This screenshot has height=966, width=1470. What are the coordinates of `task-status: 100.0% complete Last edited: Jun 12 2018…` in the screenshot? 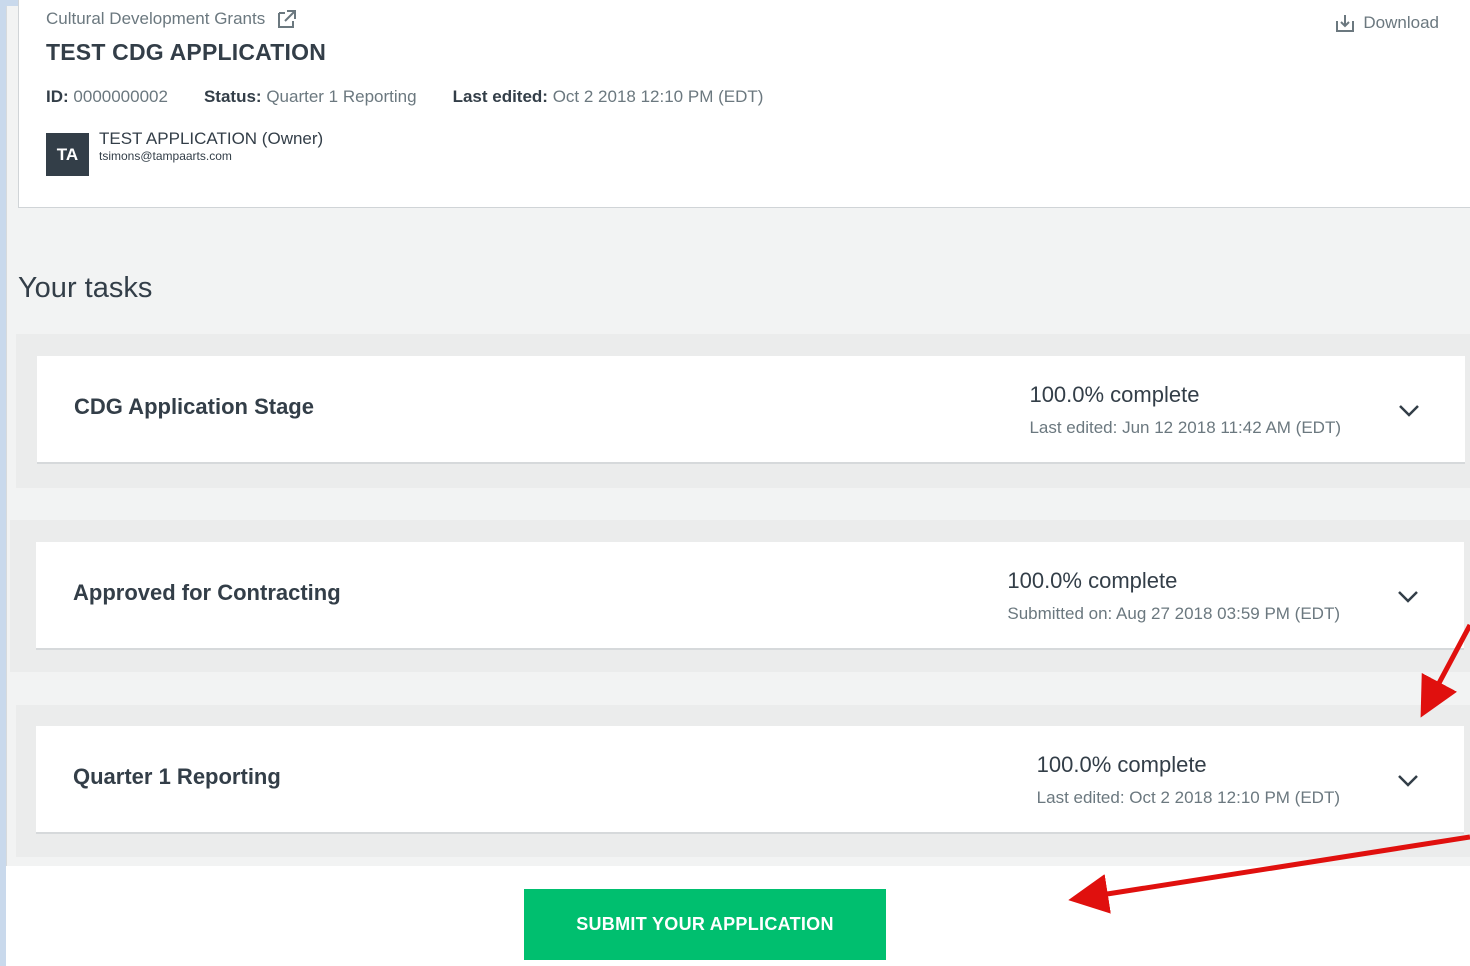 It's located at (1185, 410).